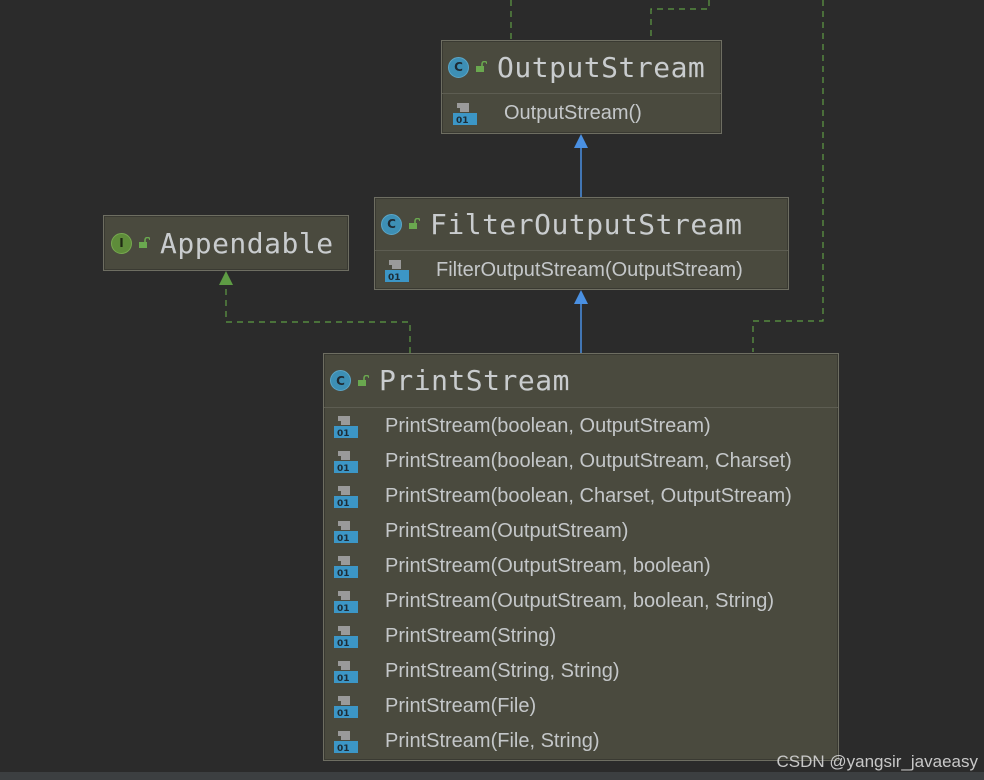 Image resolution: width=984 pixels, height=780 pixels. I want to click on bottom-bar, so click(492, 776).